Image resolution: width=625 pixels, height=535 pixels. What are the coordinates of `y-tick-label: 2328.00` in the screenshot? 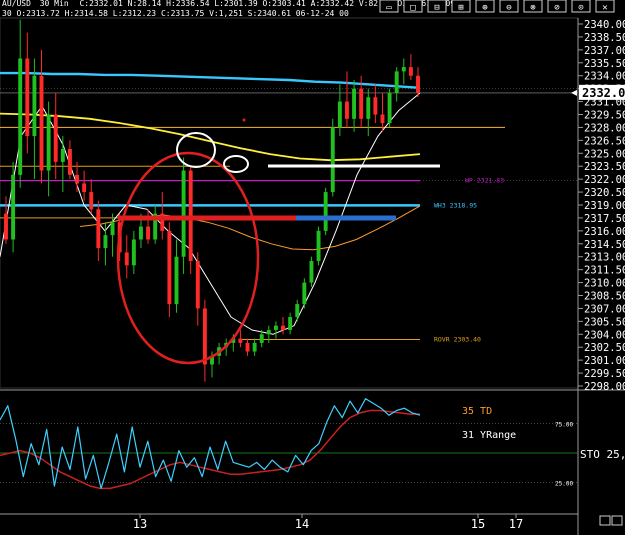 It's located at (604, 128).